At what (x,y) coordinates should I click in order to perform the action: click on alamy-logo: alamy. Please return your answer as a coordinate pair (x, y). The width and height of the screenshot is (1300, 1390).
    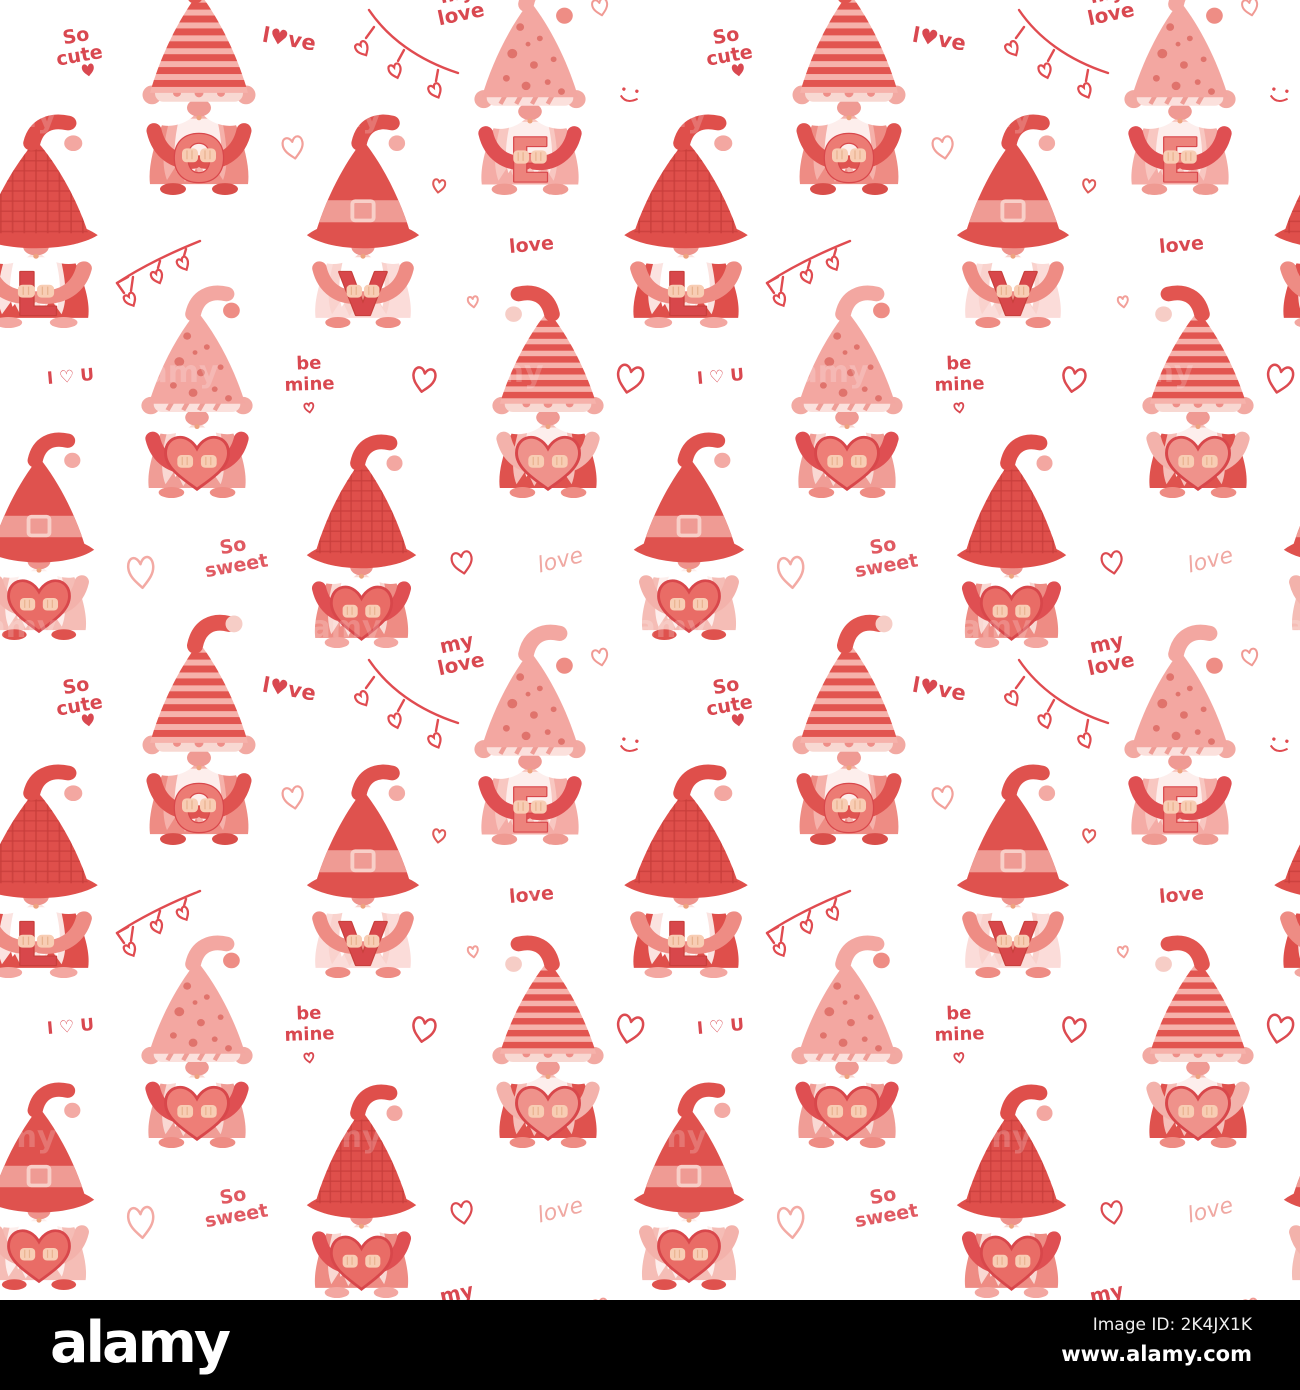
    Looking at the image, I should click on (140, 1343).